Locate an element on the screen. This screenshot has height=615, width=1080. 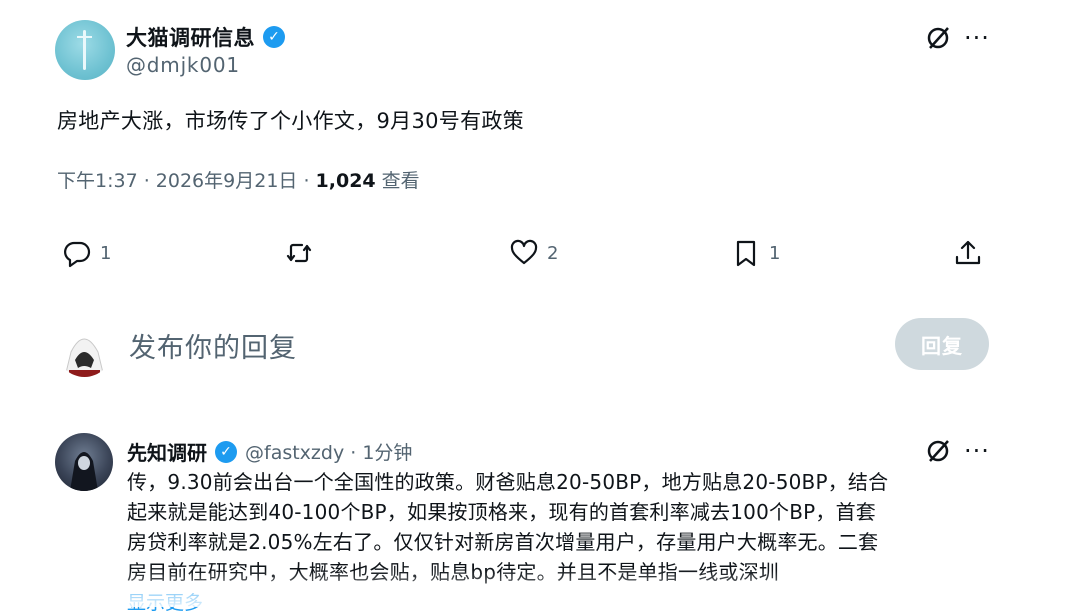
reply-header: 先知调研 ✓ @fastxzdy · 1分钟 is located at coordinates (269, 451).